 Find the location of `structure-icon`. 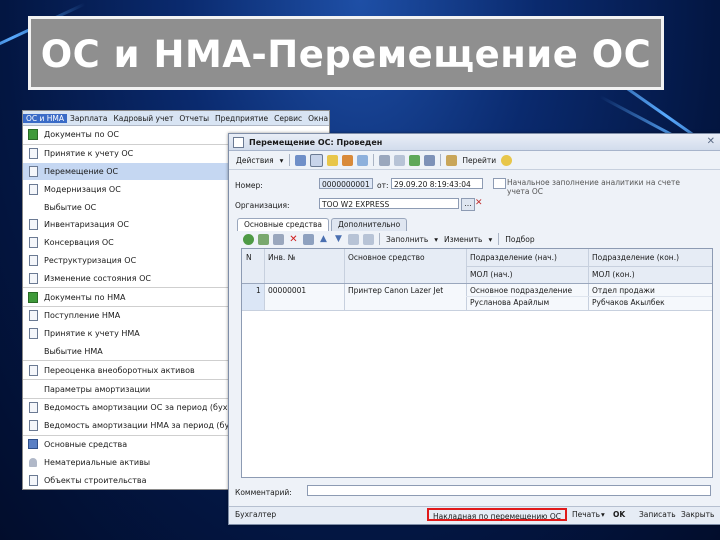

structure-icon is located at coordinates (415, 160).